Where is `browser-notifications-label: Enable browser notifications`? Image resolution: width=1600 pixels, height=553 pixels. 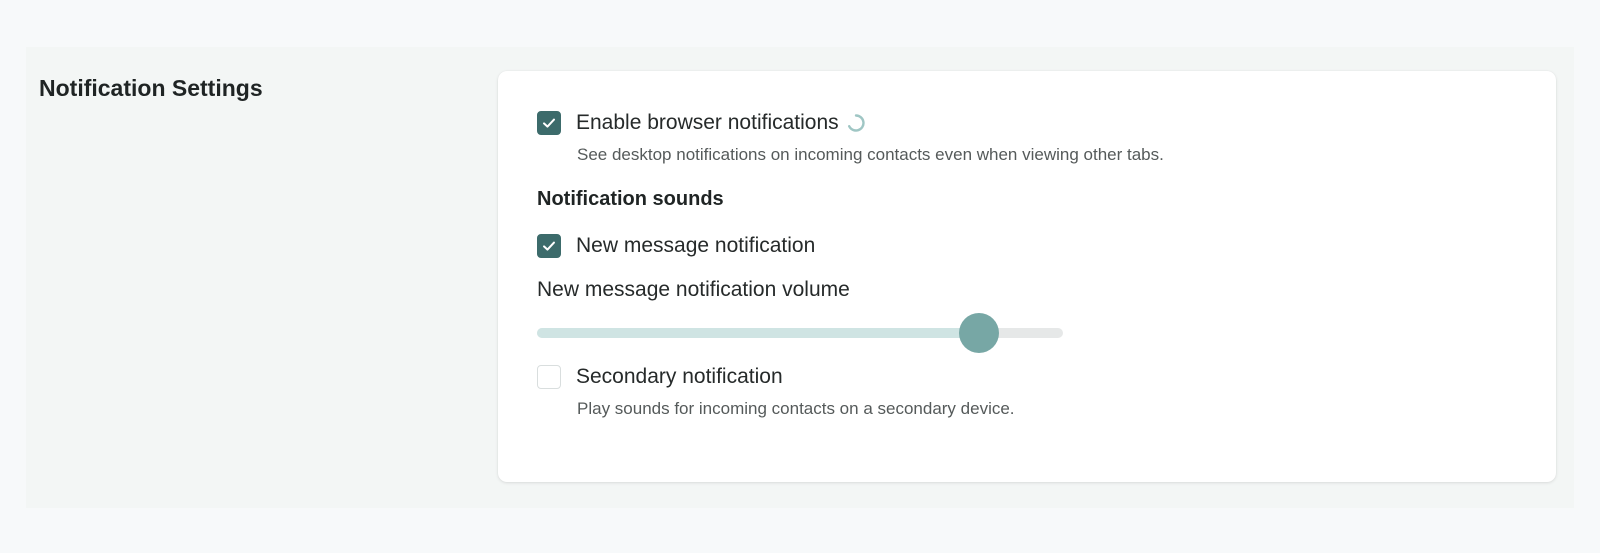 browser-notifications-label: Enable browser notifications is located at coordinates (707, 122).